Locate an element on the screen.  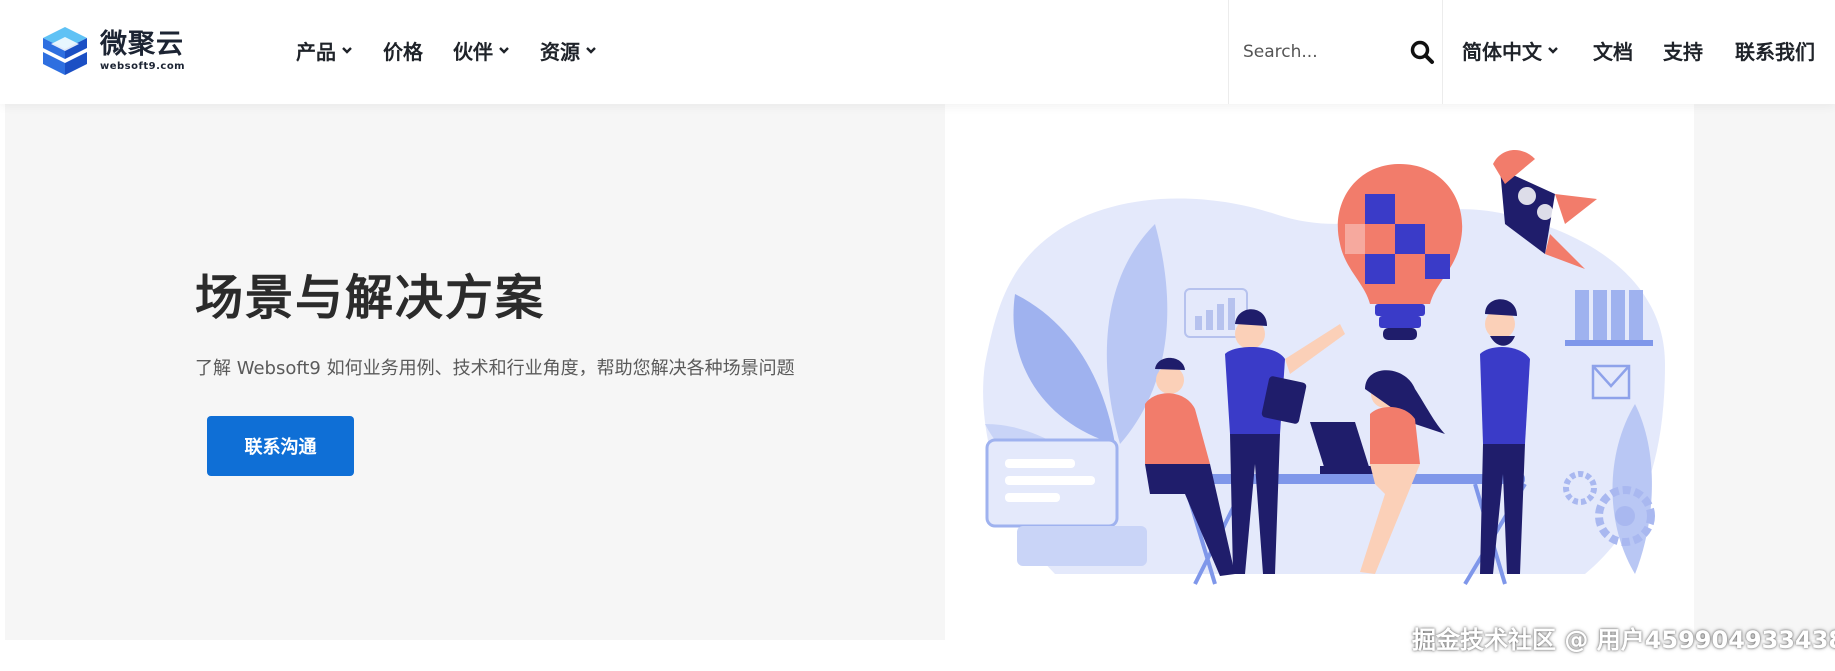
hero-title: 场景与解决方案 is located at coordinates (370, 298).